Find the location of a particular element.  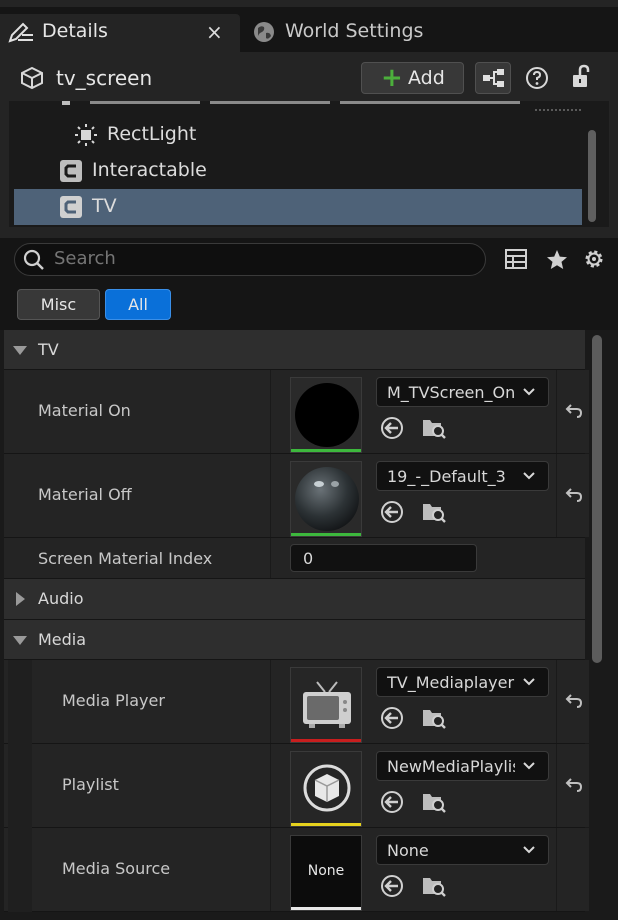

tree-item-rectlight: RectLight is located at coordinates (298, 135).